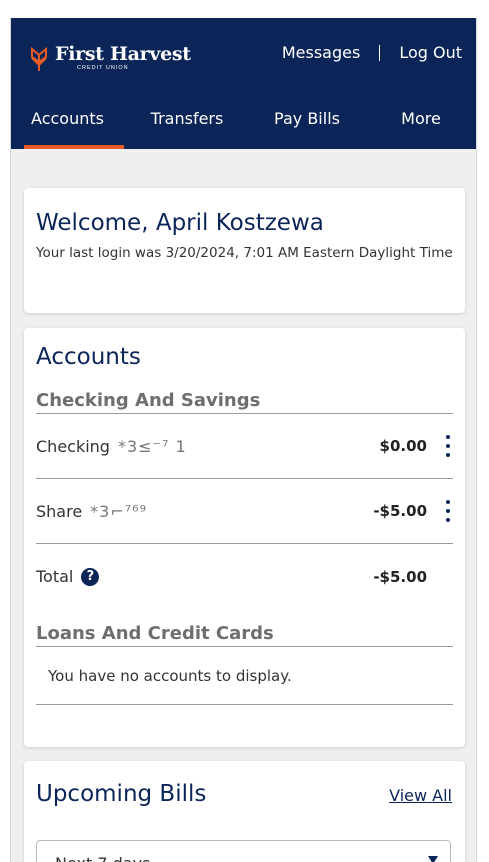 The width and height of the screenshot is (489, 862). Describe the element at coordinates (55, 576) in the screenshot. I see `total-label: Total` at that location.